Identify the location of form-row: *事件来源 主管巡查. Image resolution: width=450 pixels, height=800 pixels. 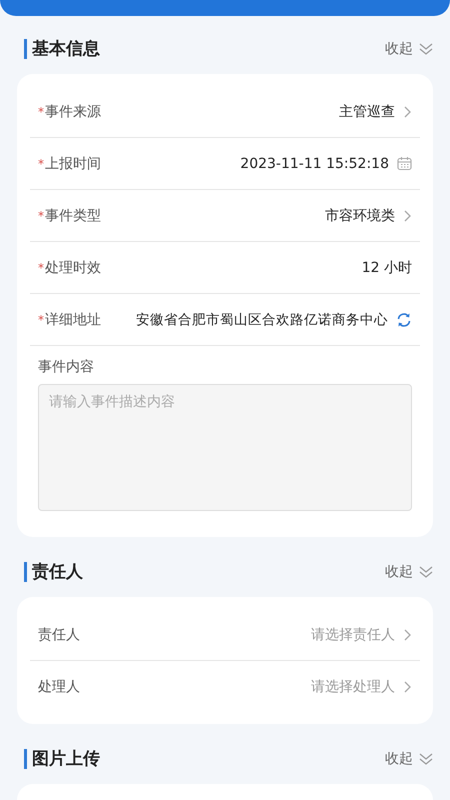
(225, 112).